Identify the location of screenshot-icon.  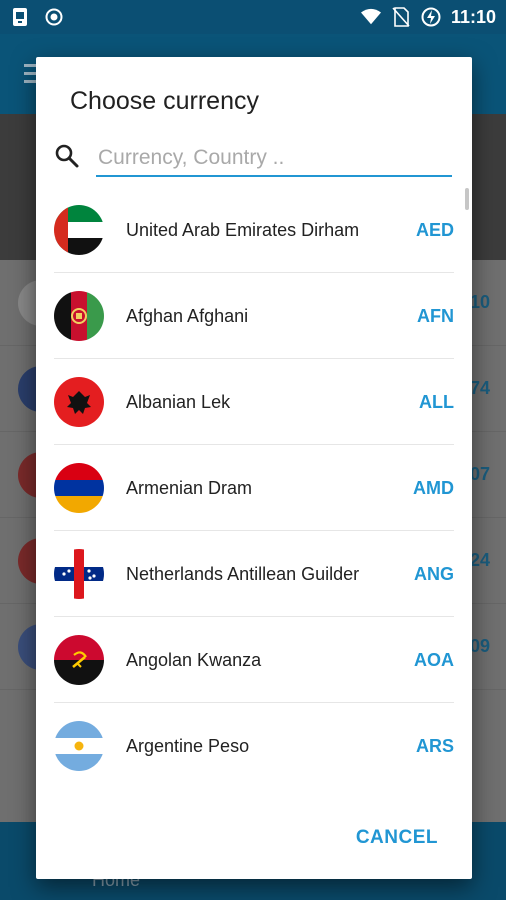
(20, 17).